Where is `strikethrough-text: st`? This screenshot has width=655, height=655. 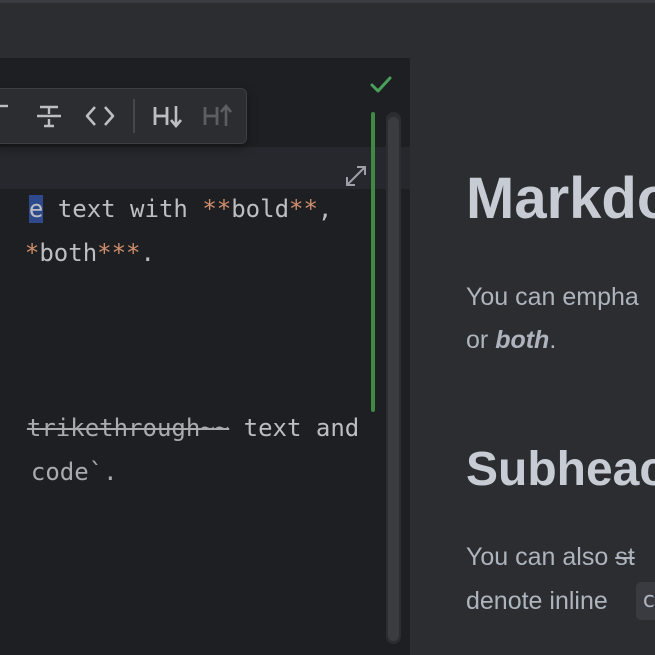 strikethrough-text: st is located at coordinates (625, 557).